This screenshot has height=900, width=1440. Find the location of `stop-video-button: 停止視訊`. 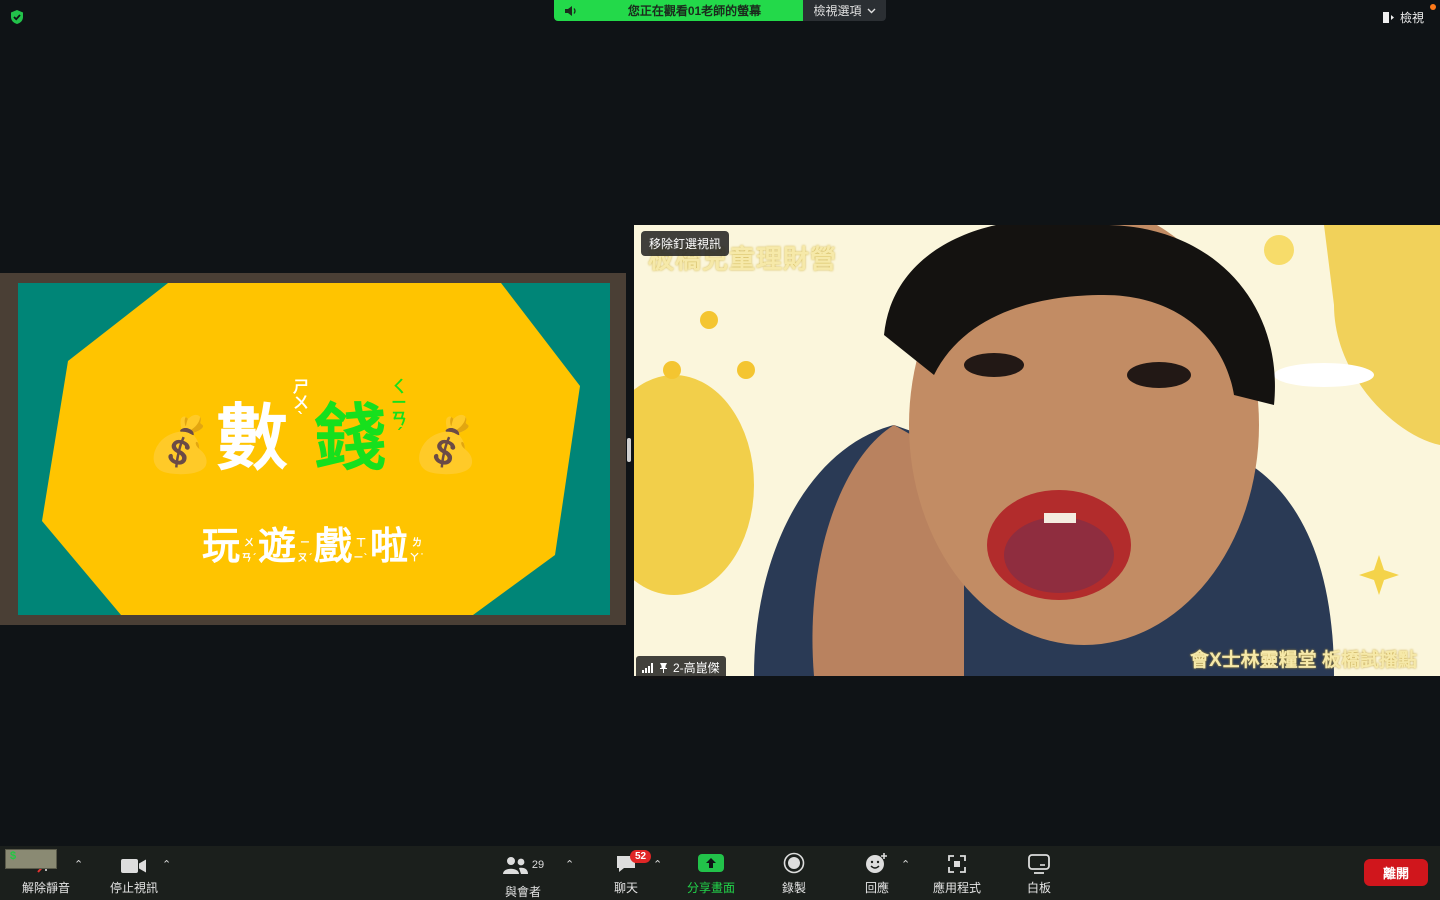

stop-video-button: 停止視訊 is located at coordinates (134, 873).